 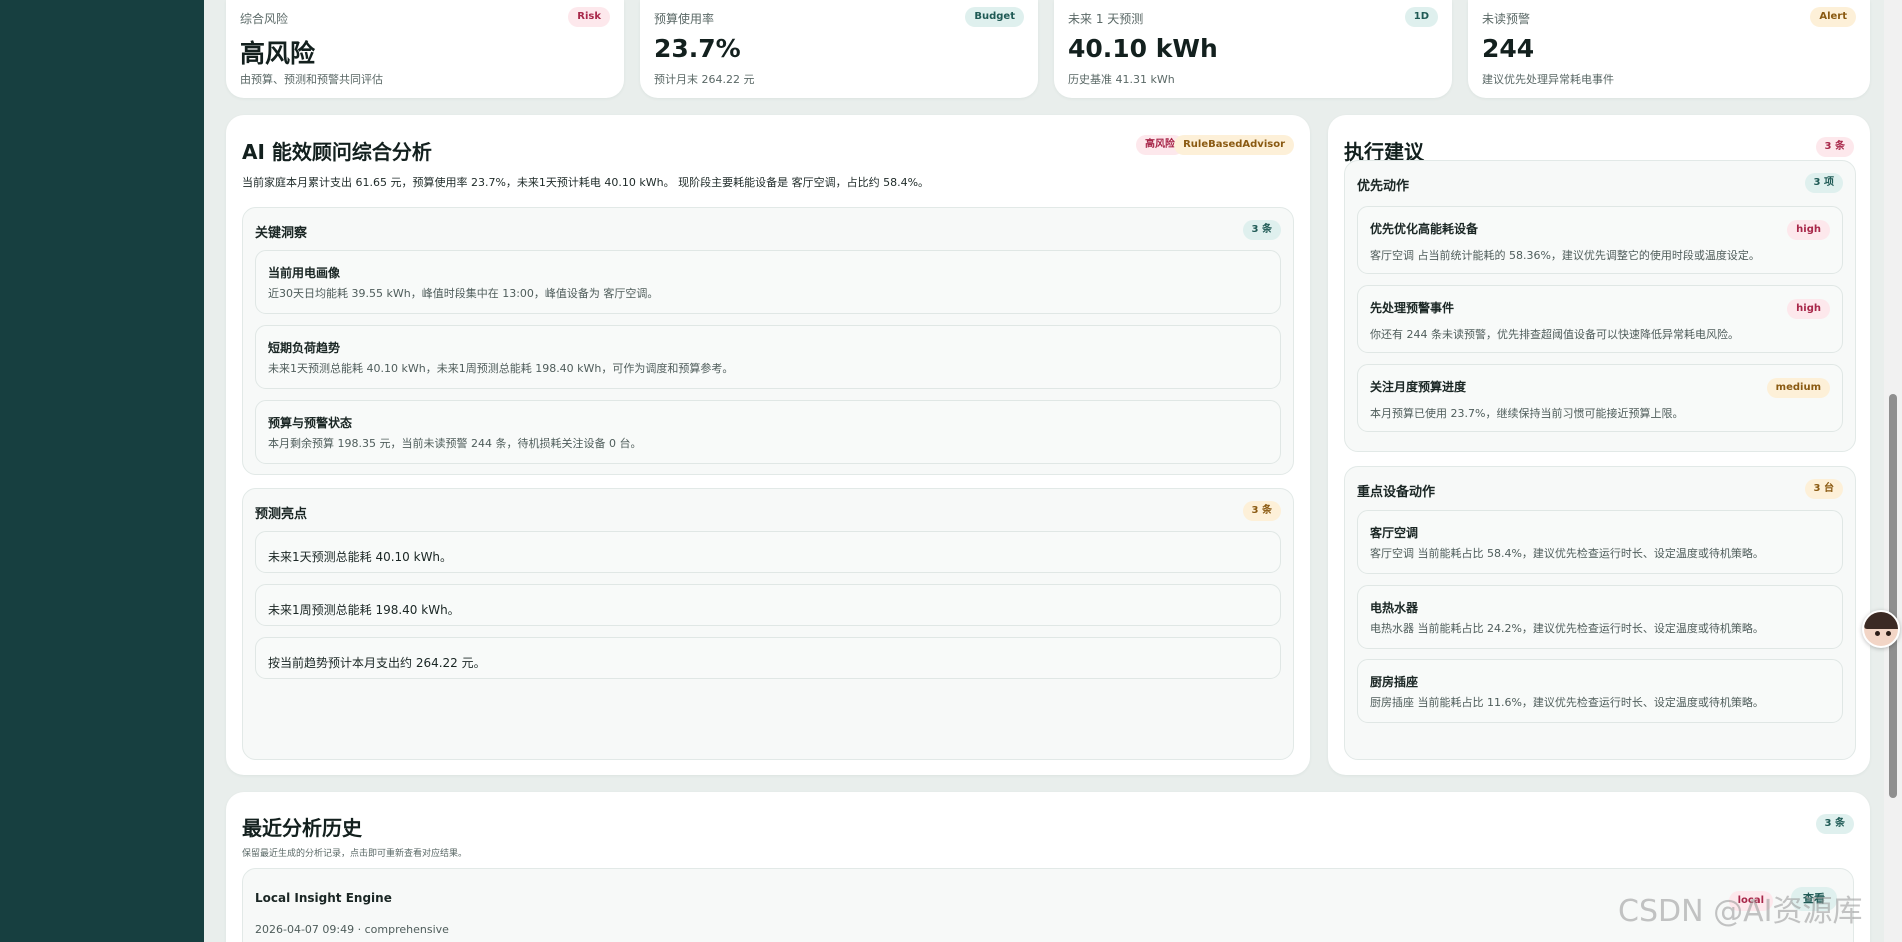 I want to click on insights-count: 3 条, so click(x=1261, y=230).